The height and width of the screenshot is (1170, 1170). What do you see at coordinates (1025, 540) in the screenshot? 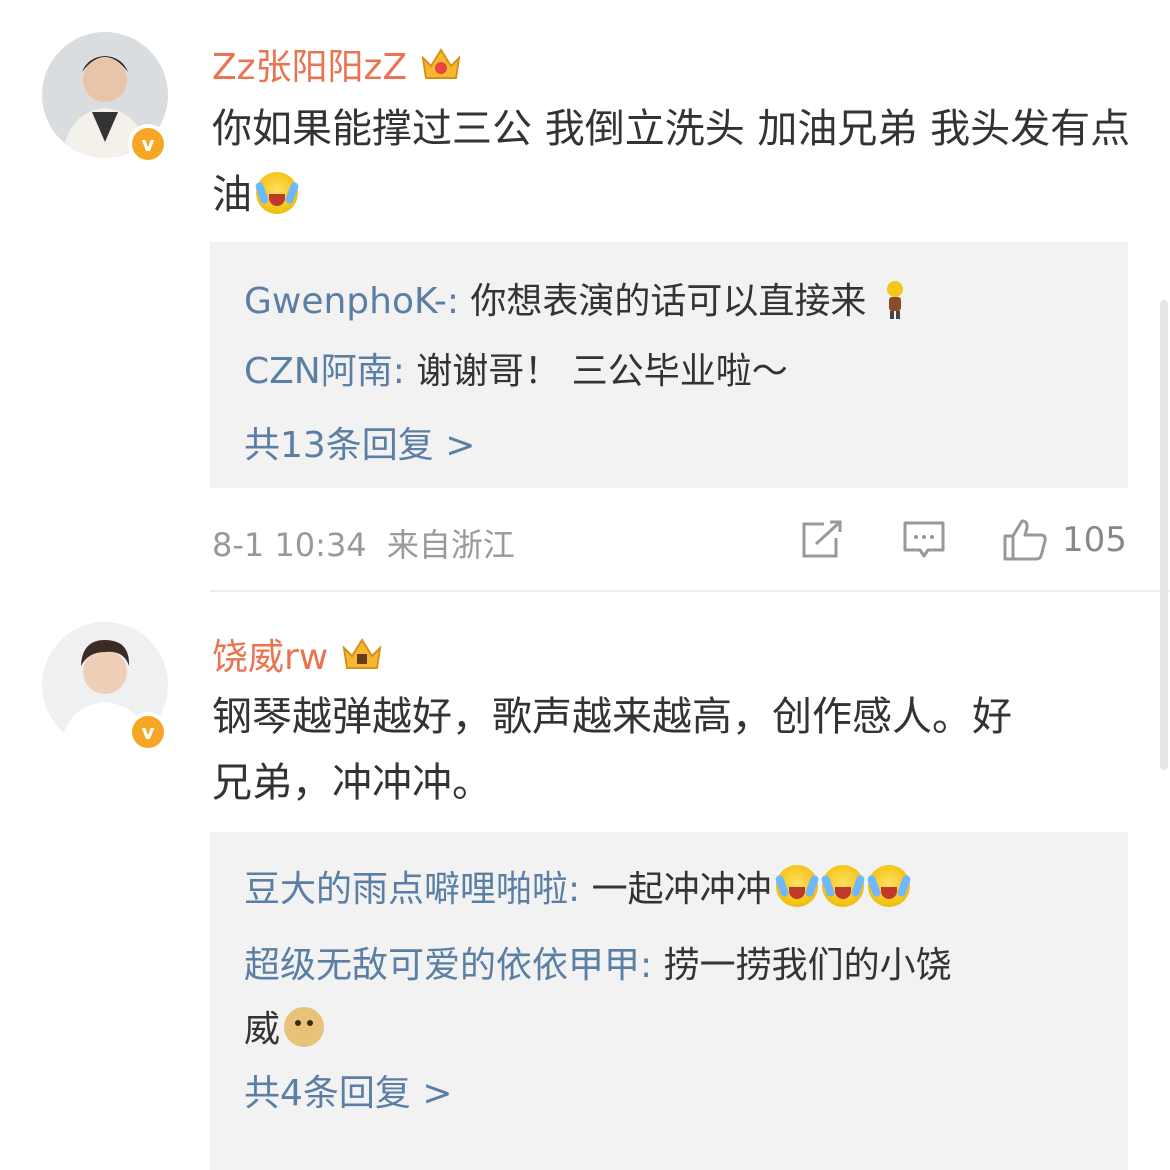
I see `thumbs-up-icon` at bounding box center [1025, 540].